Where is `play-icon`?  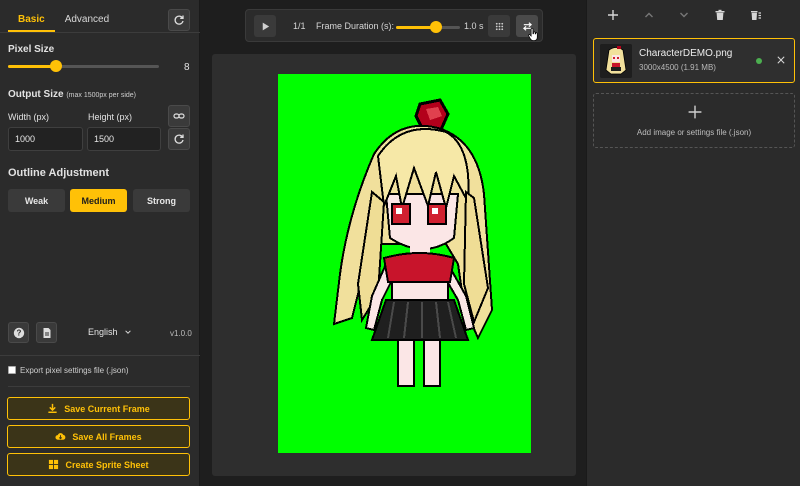 play-icon is located at coordinates (265, 26).